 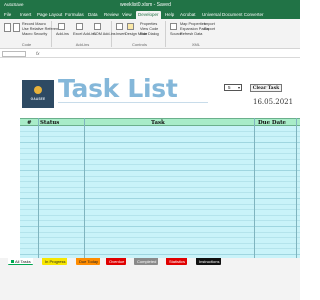 I want to click on table-header: # Status Task Due Date, so click(x=160, y=122).